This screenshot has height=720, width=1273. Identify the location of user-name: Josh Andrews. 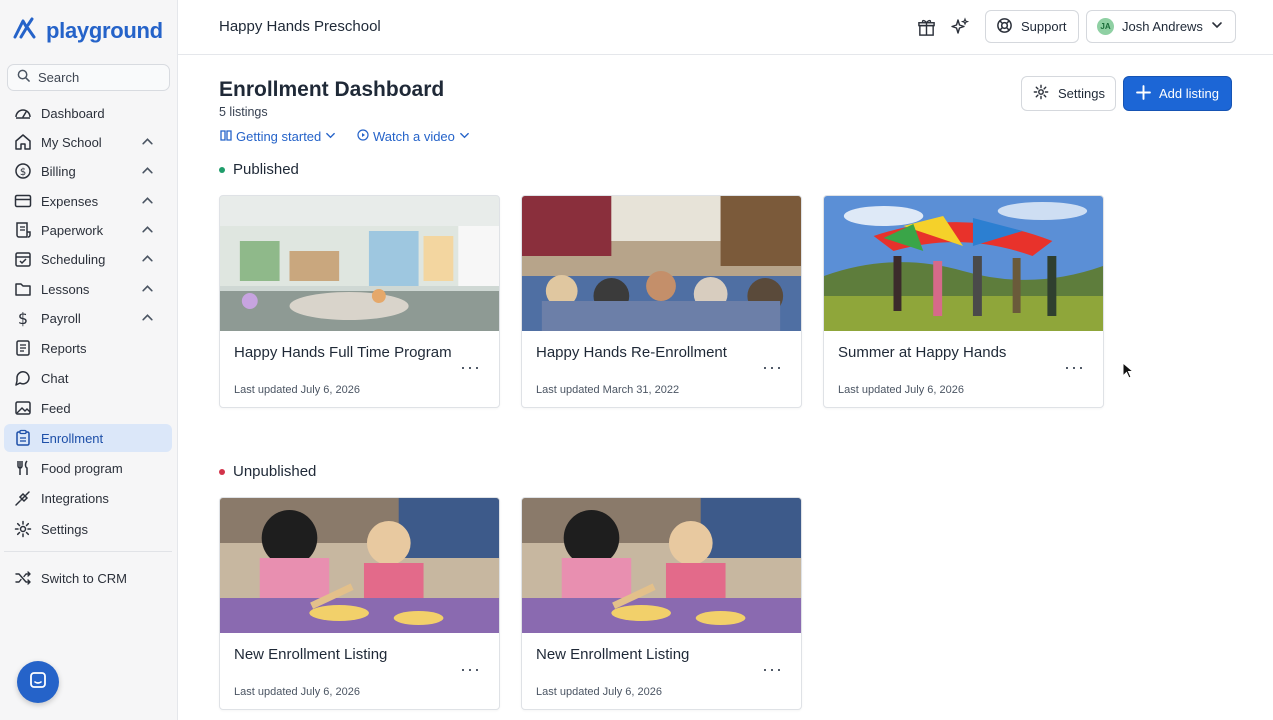
(1162, 26).